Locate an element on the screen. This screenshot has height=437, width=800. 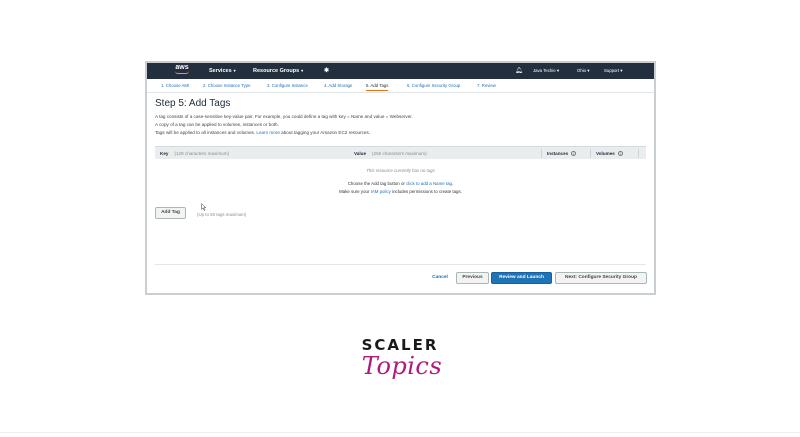
column-instances-label: Instances is located at coordinates (558, 153).